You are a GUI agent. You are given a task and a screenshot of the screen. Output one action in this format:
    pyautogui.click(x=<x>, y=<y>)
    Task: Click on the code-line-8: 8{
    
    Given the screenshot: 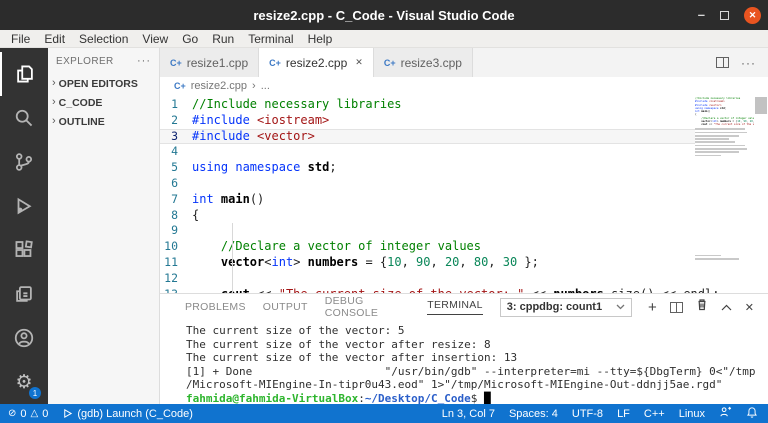 What is the action you would take?
    pyautogui.click(x=427, y=216)
    